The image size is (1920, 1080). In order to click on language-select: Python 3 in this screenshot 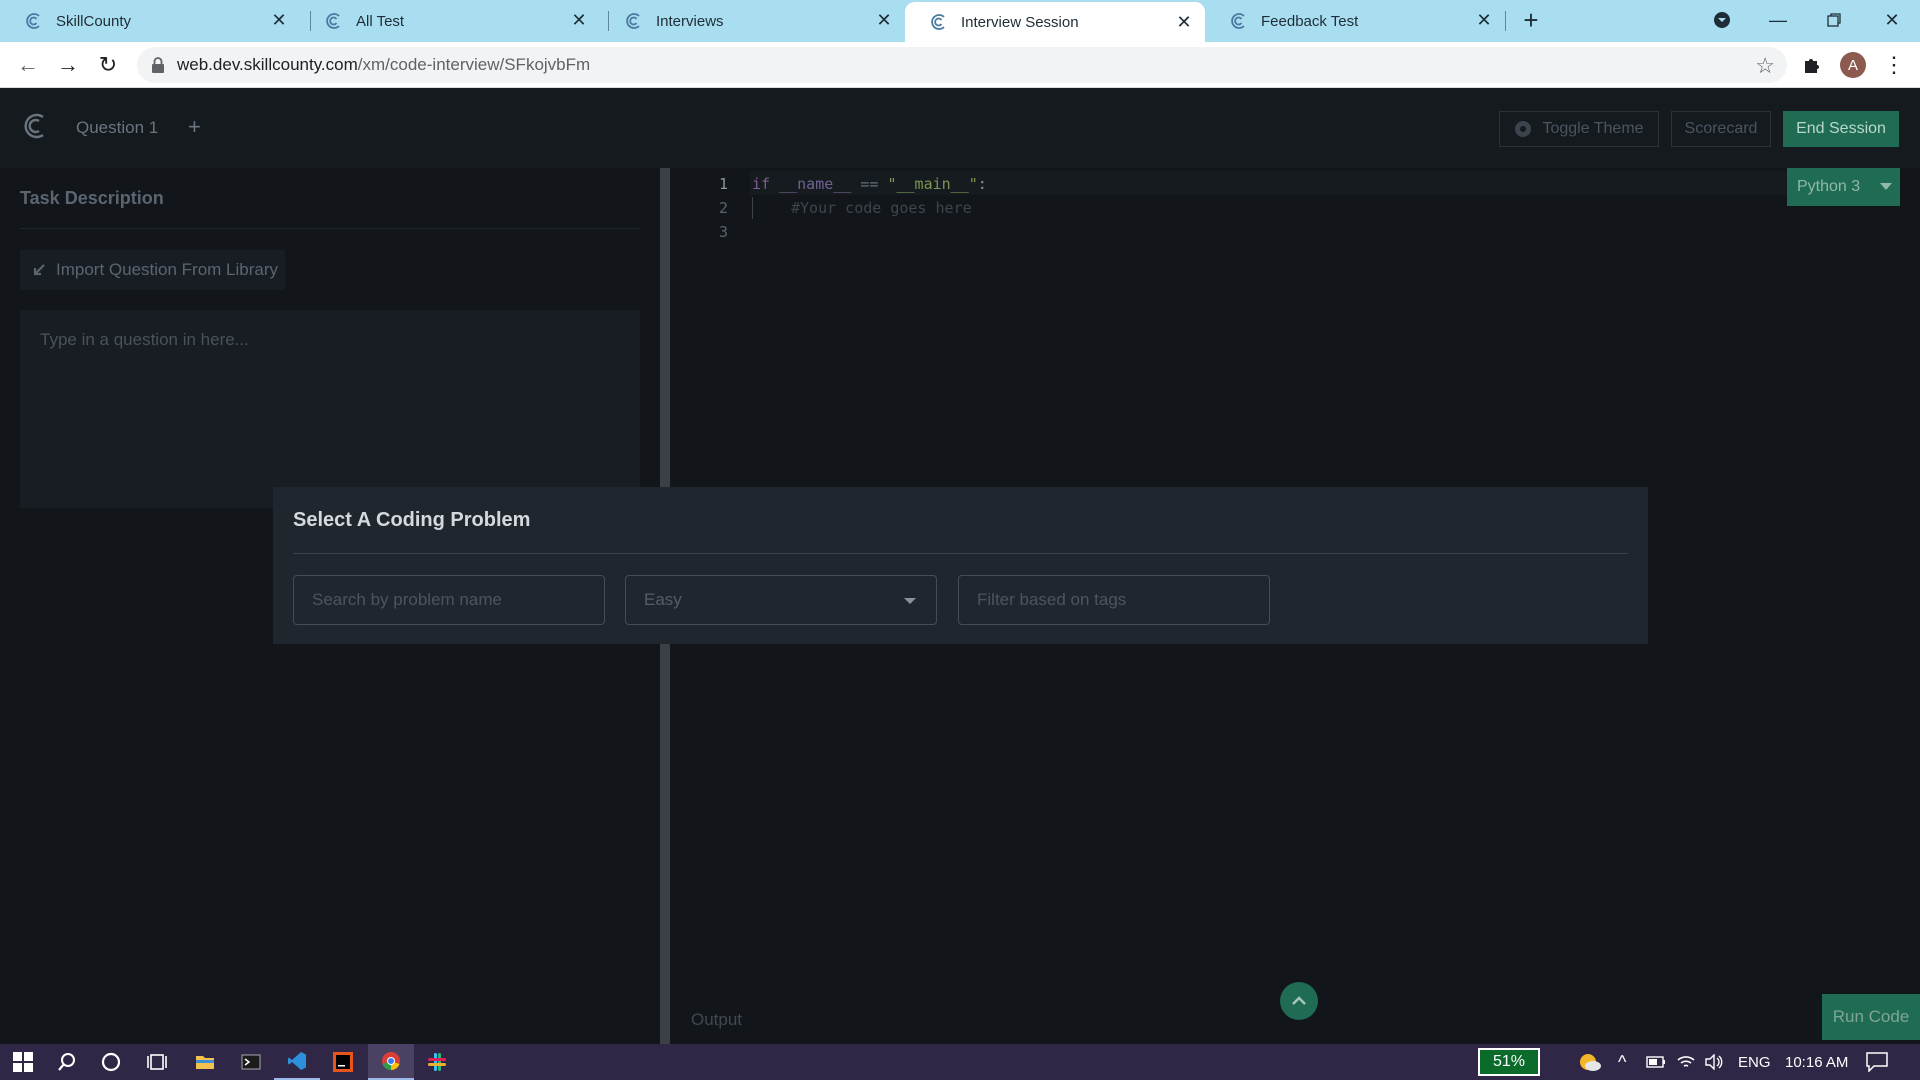, I will do `click(1843, 187)`.